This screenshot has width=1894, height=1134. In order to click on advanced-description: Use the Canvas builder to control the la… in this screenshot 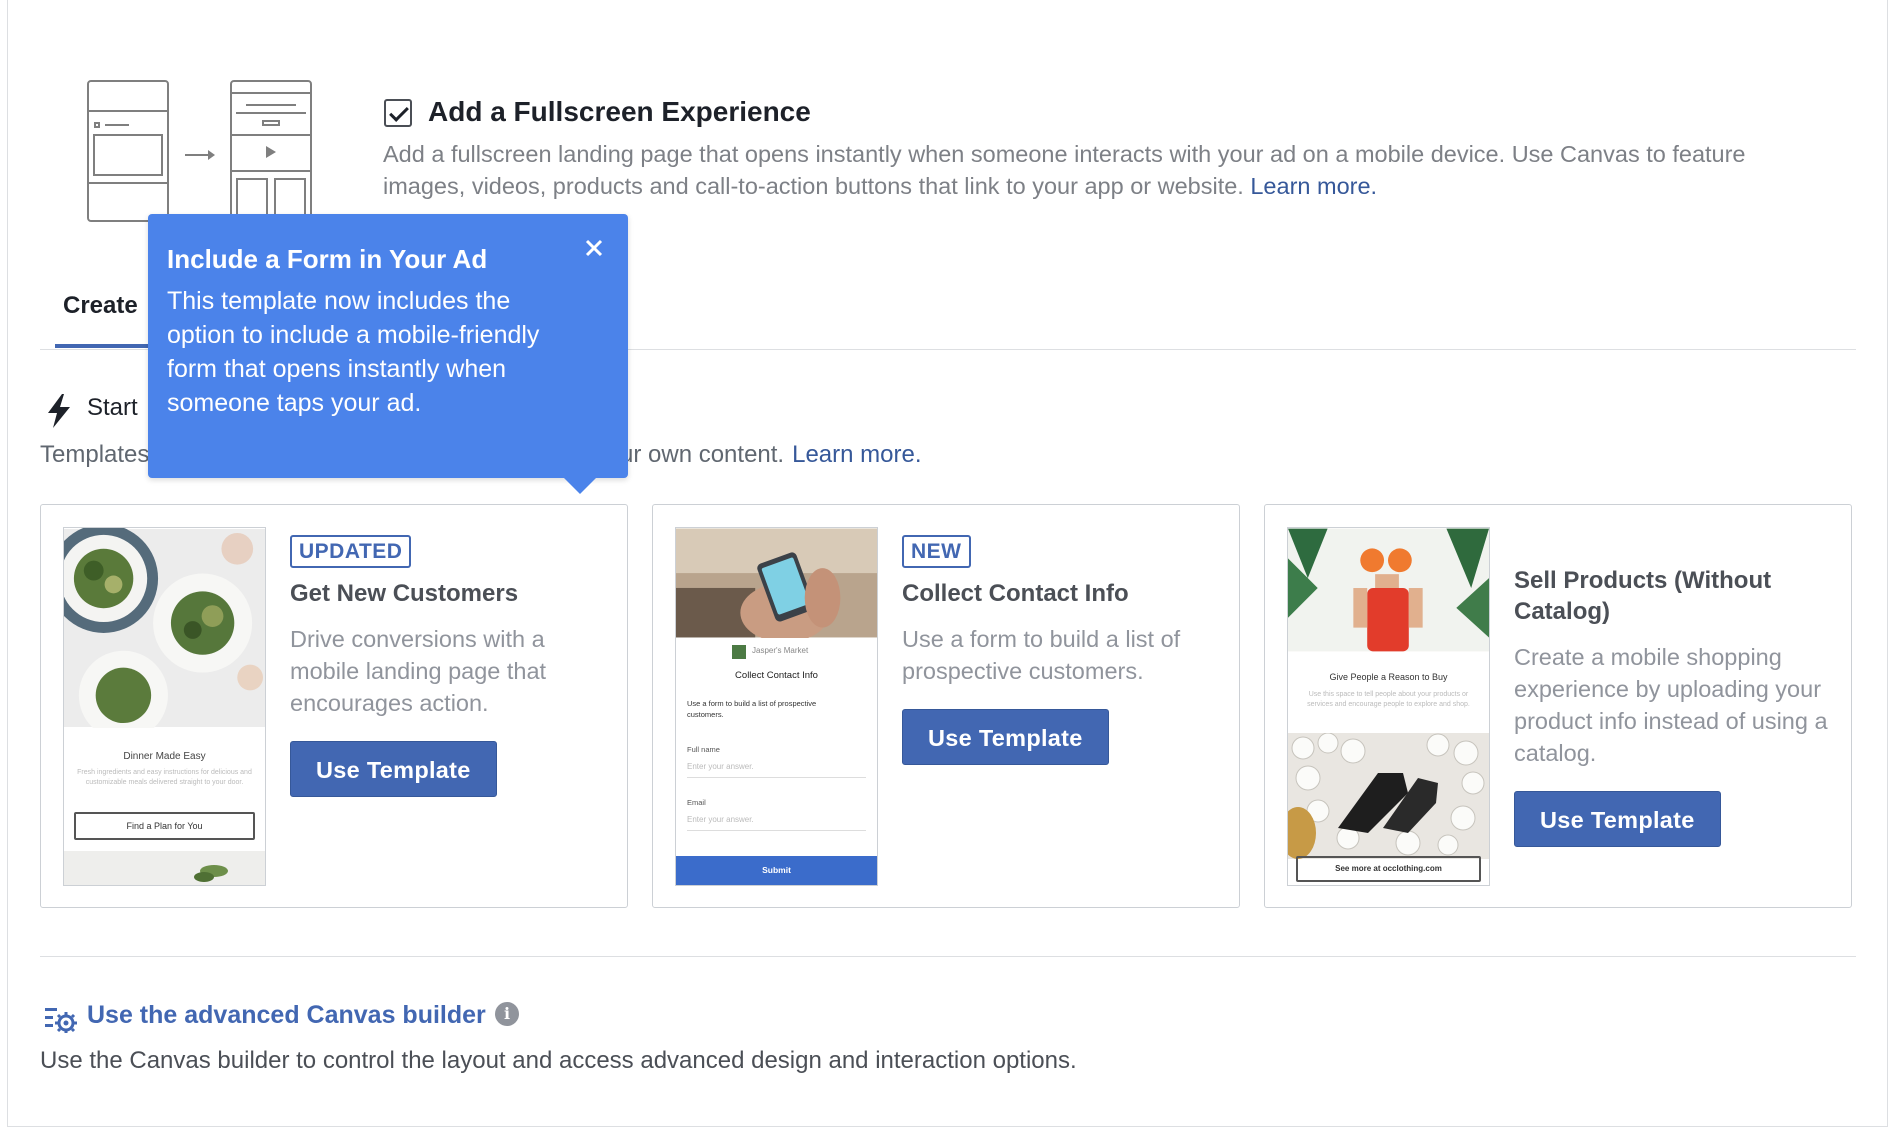, I will do `click(558, 1060)`.